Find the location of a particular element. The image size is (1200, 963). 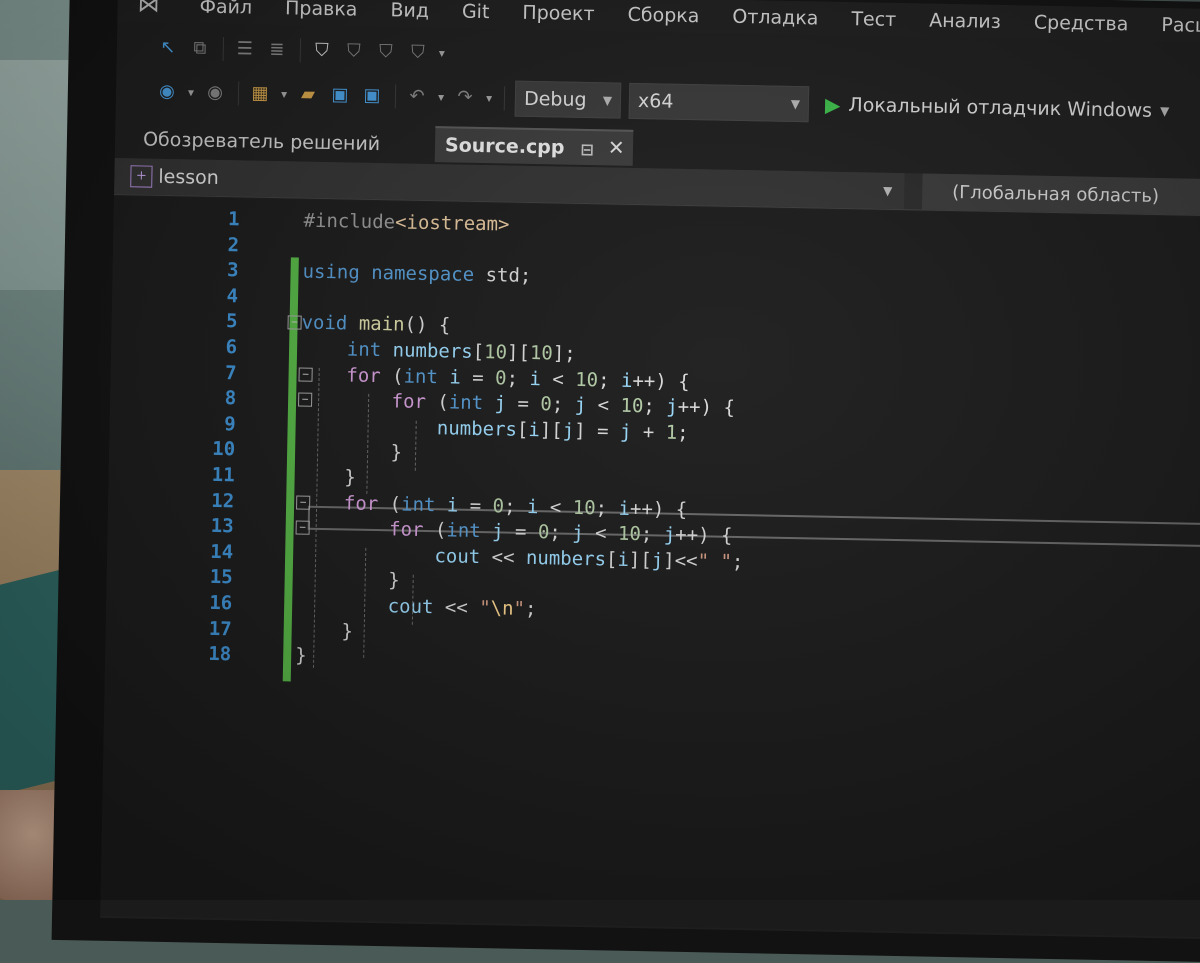

line-number: 14 is located at coordinates (222, 552).